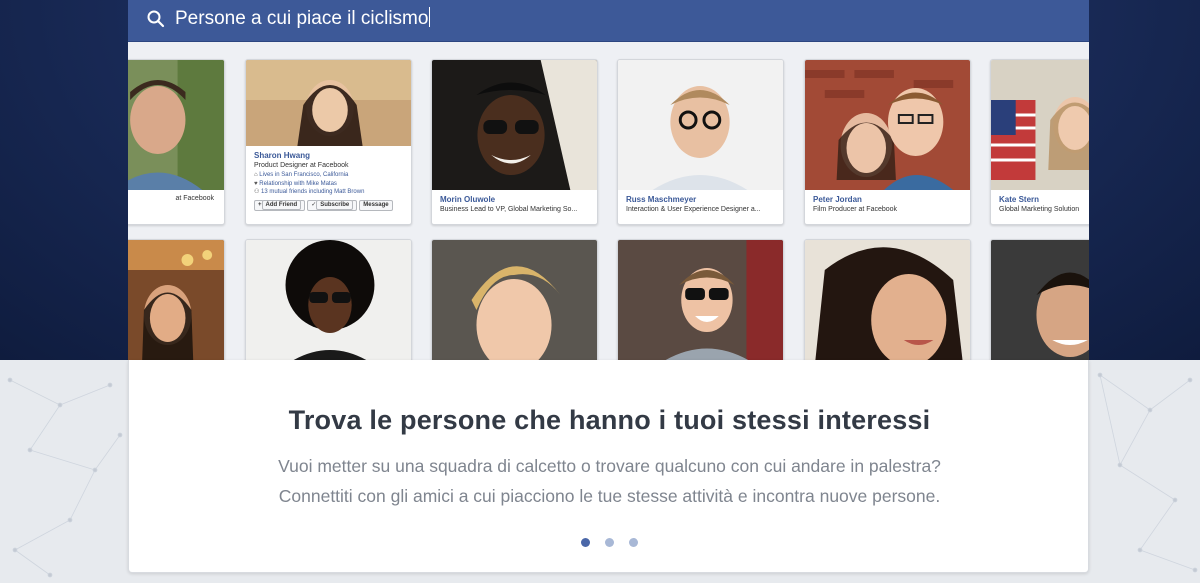 This screenshot has width=1200, height=583. Describe the element at coordinates (514, 199) in the screenshot. I see `person-name: Morin Oluwole` at that location.